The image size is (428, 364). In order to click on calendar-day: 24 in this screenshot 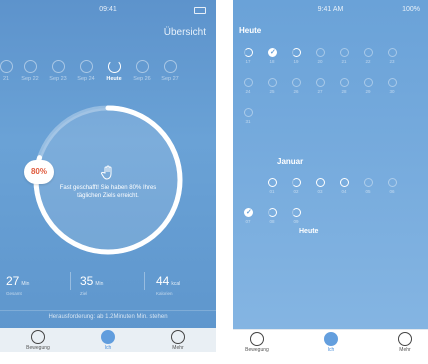, I will do `click(248, 86)`.